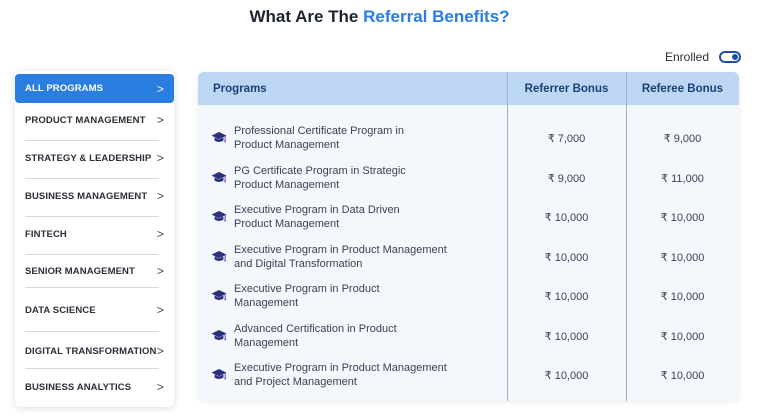  I want to click on sidebar-item-data-science: DATA SCIENCE >, so click(94, 310).